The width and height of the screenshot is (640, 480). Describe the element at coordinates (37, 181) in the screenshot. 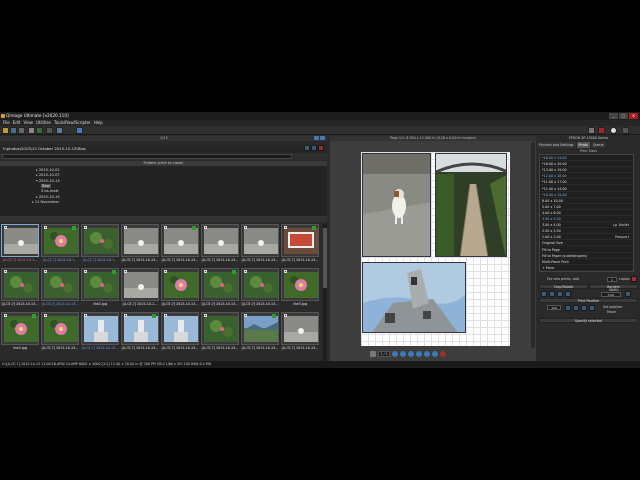

I see `tree-arrow-icon: ▾` at that location.